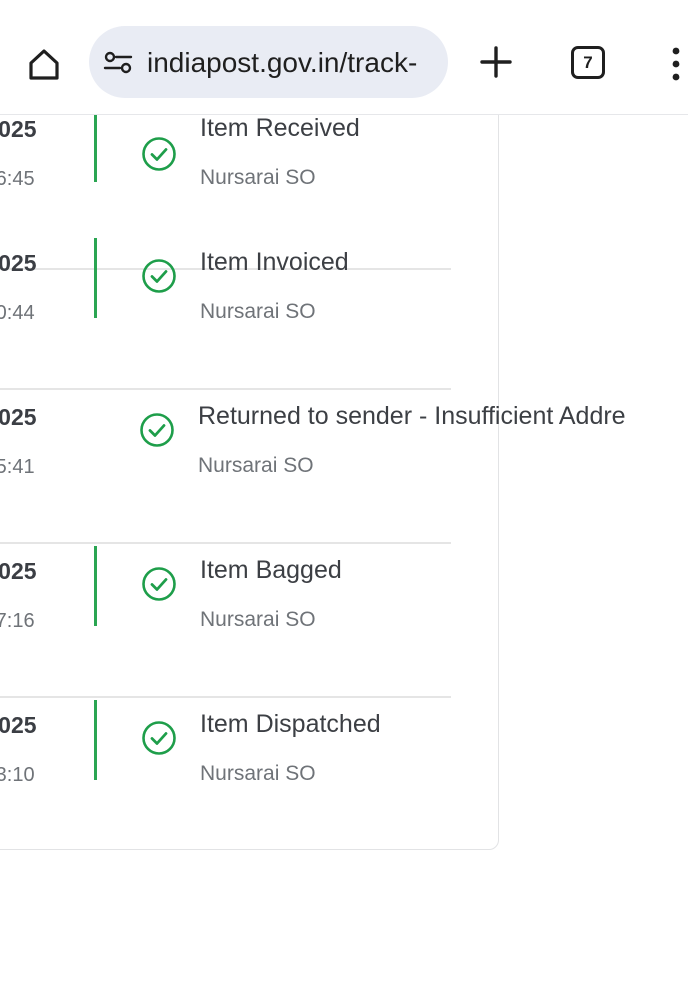  Describe the element at coordinates (282, 63) in the screenshot. I see `url-text: indiapost.gov.in/track-` at that location.